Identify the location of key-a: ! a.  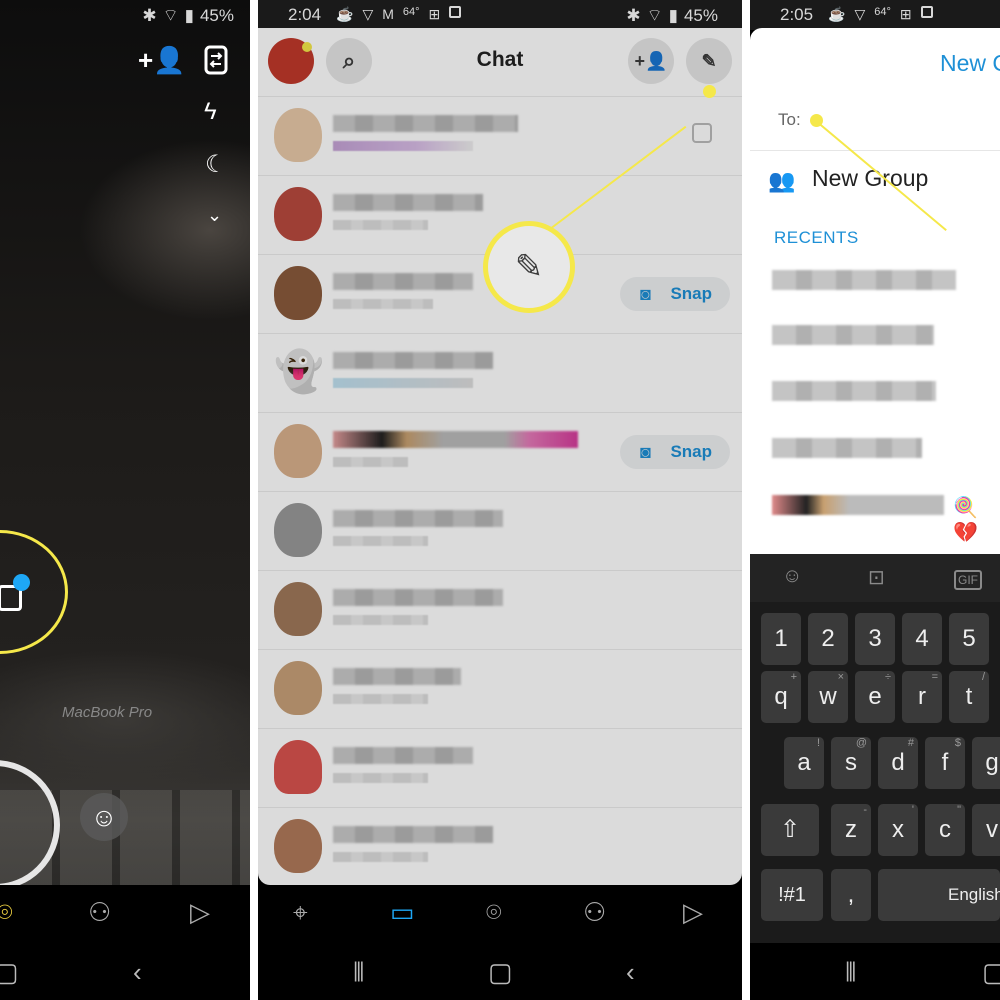
(804, 763).